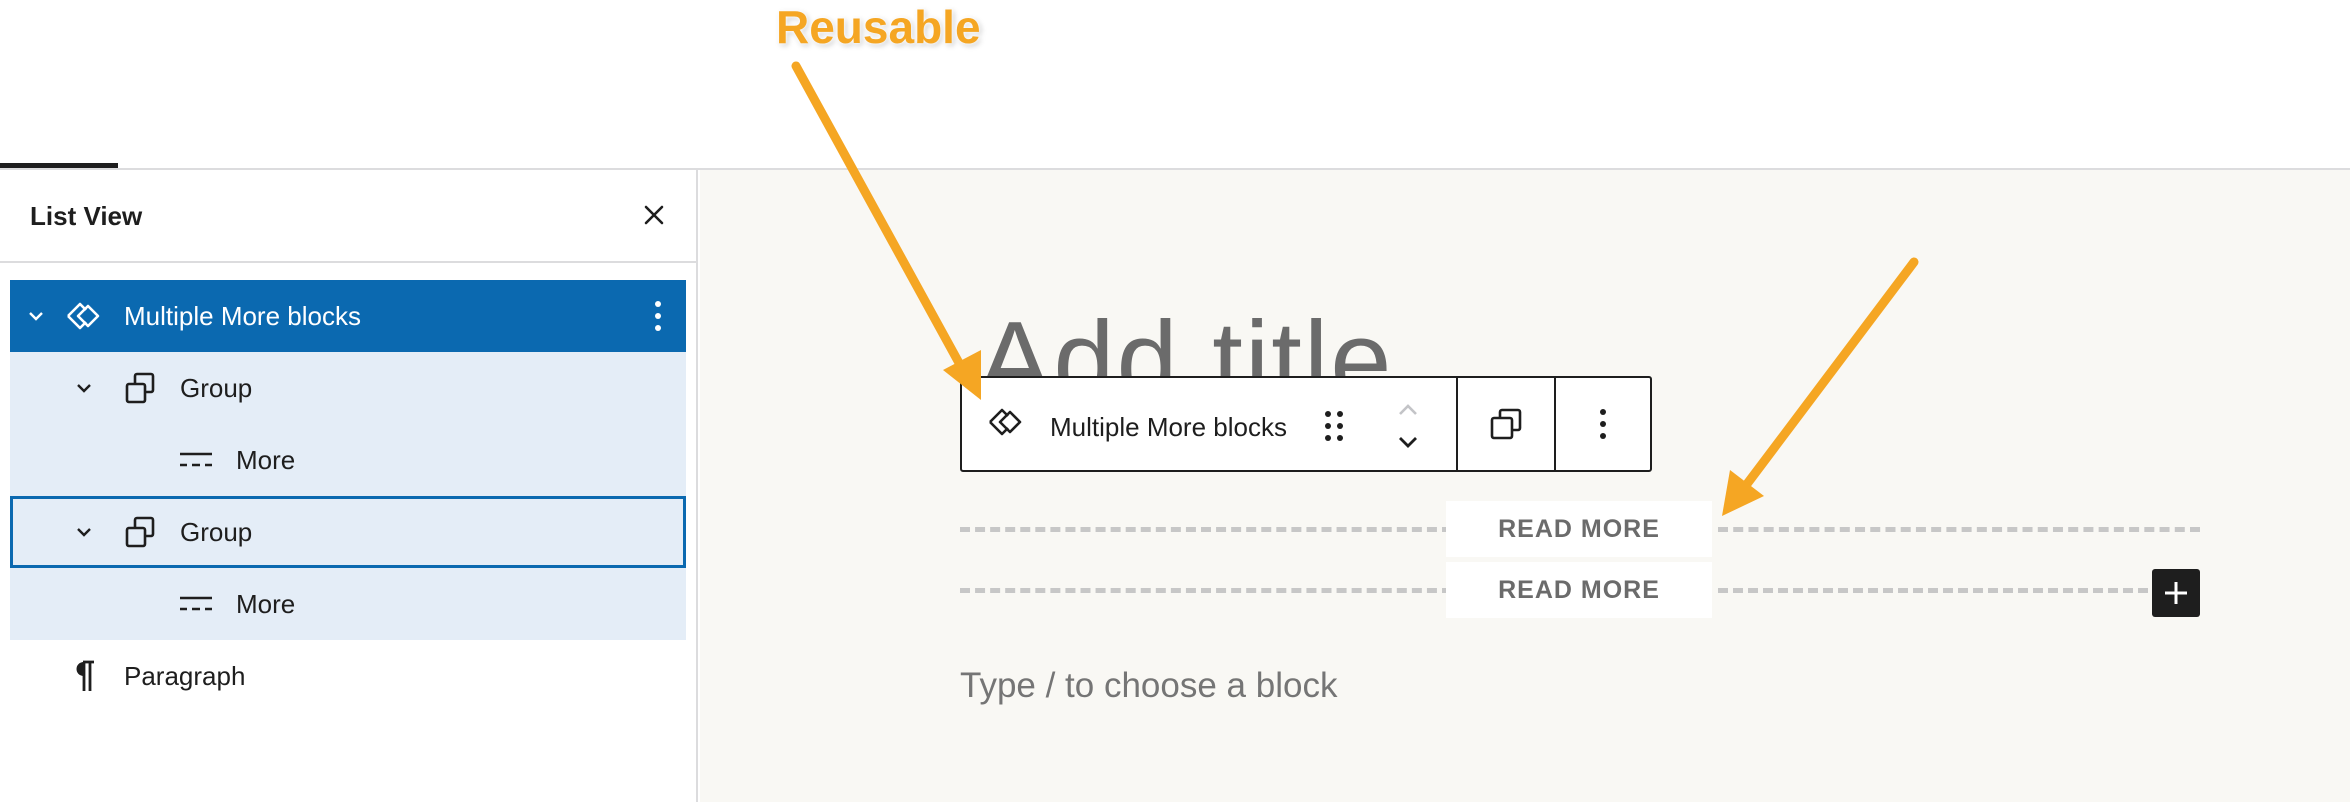 Image resolution: width=2350 pixels, height=802 pixels. What do you see at coordinates (1334, 426) in the screenshot?
I see `drag-handle-icon` at bounding box center [1334, 426].